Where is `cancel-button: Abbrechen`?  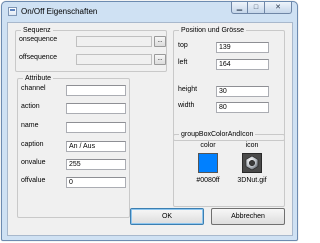 cancel-button: Abbrechen is located at coordinates (248, 216).